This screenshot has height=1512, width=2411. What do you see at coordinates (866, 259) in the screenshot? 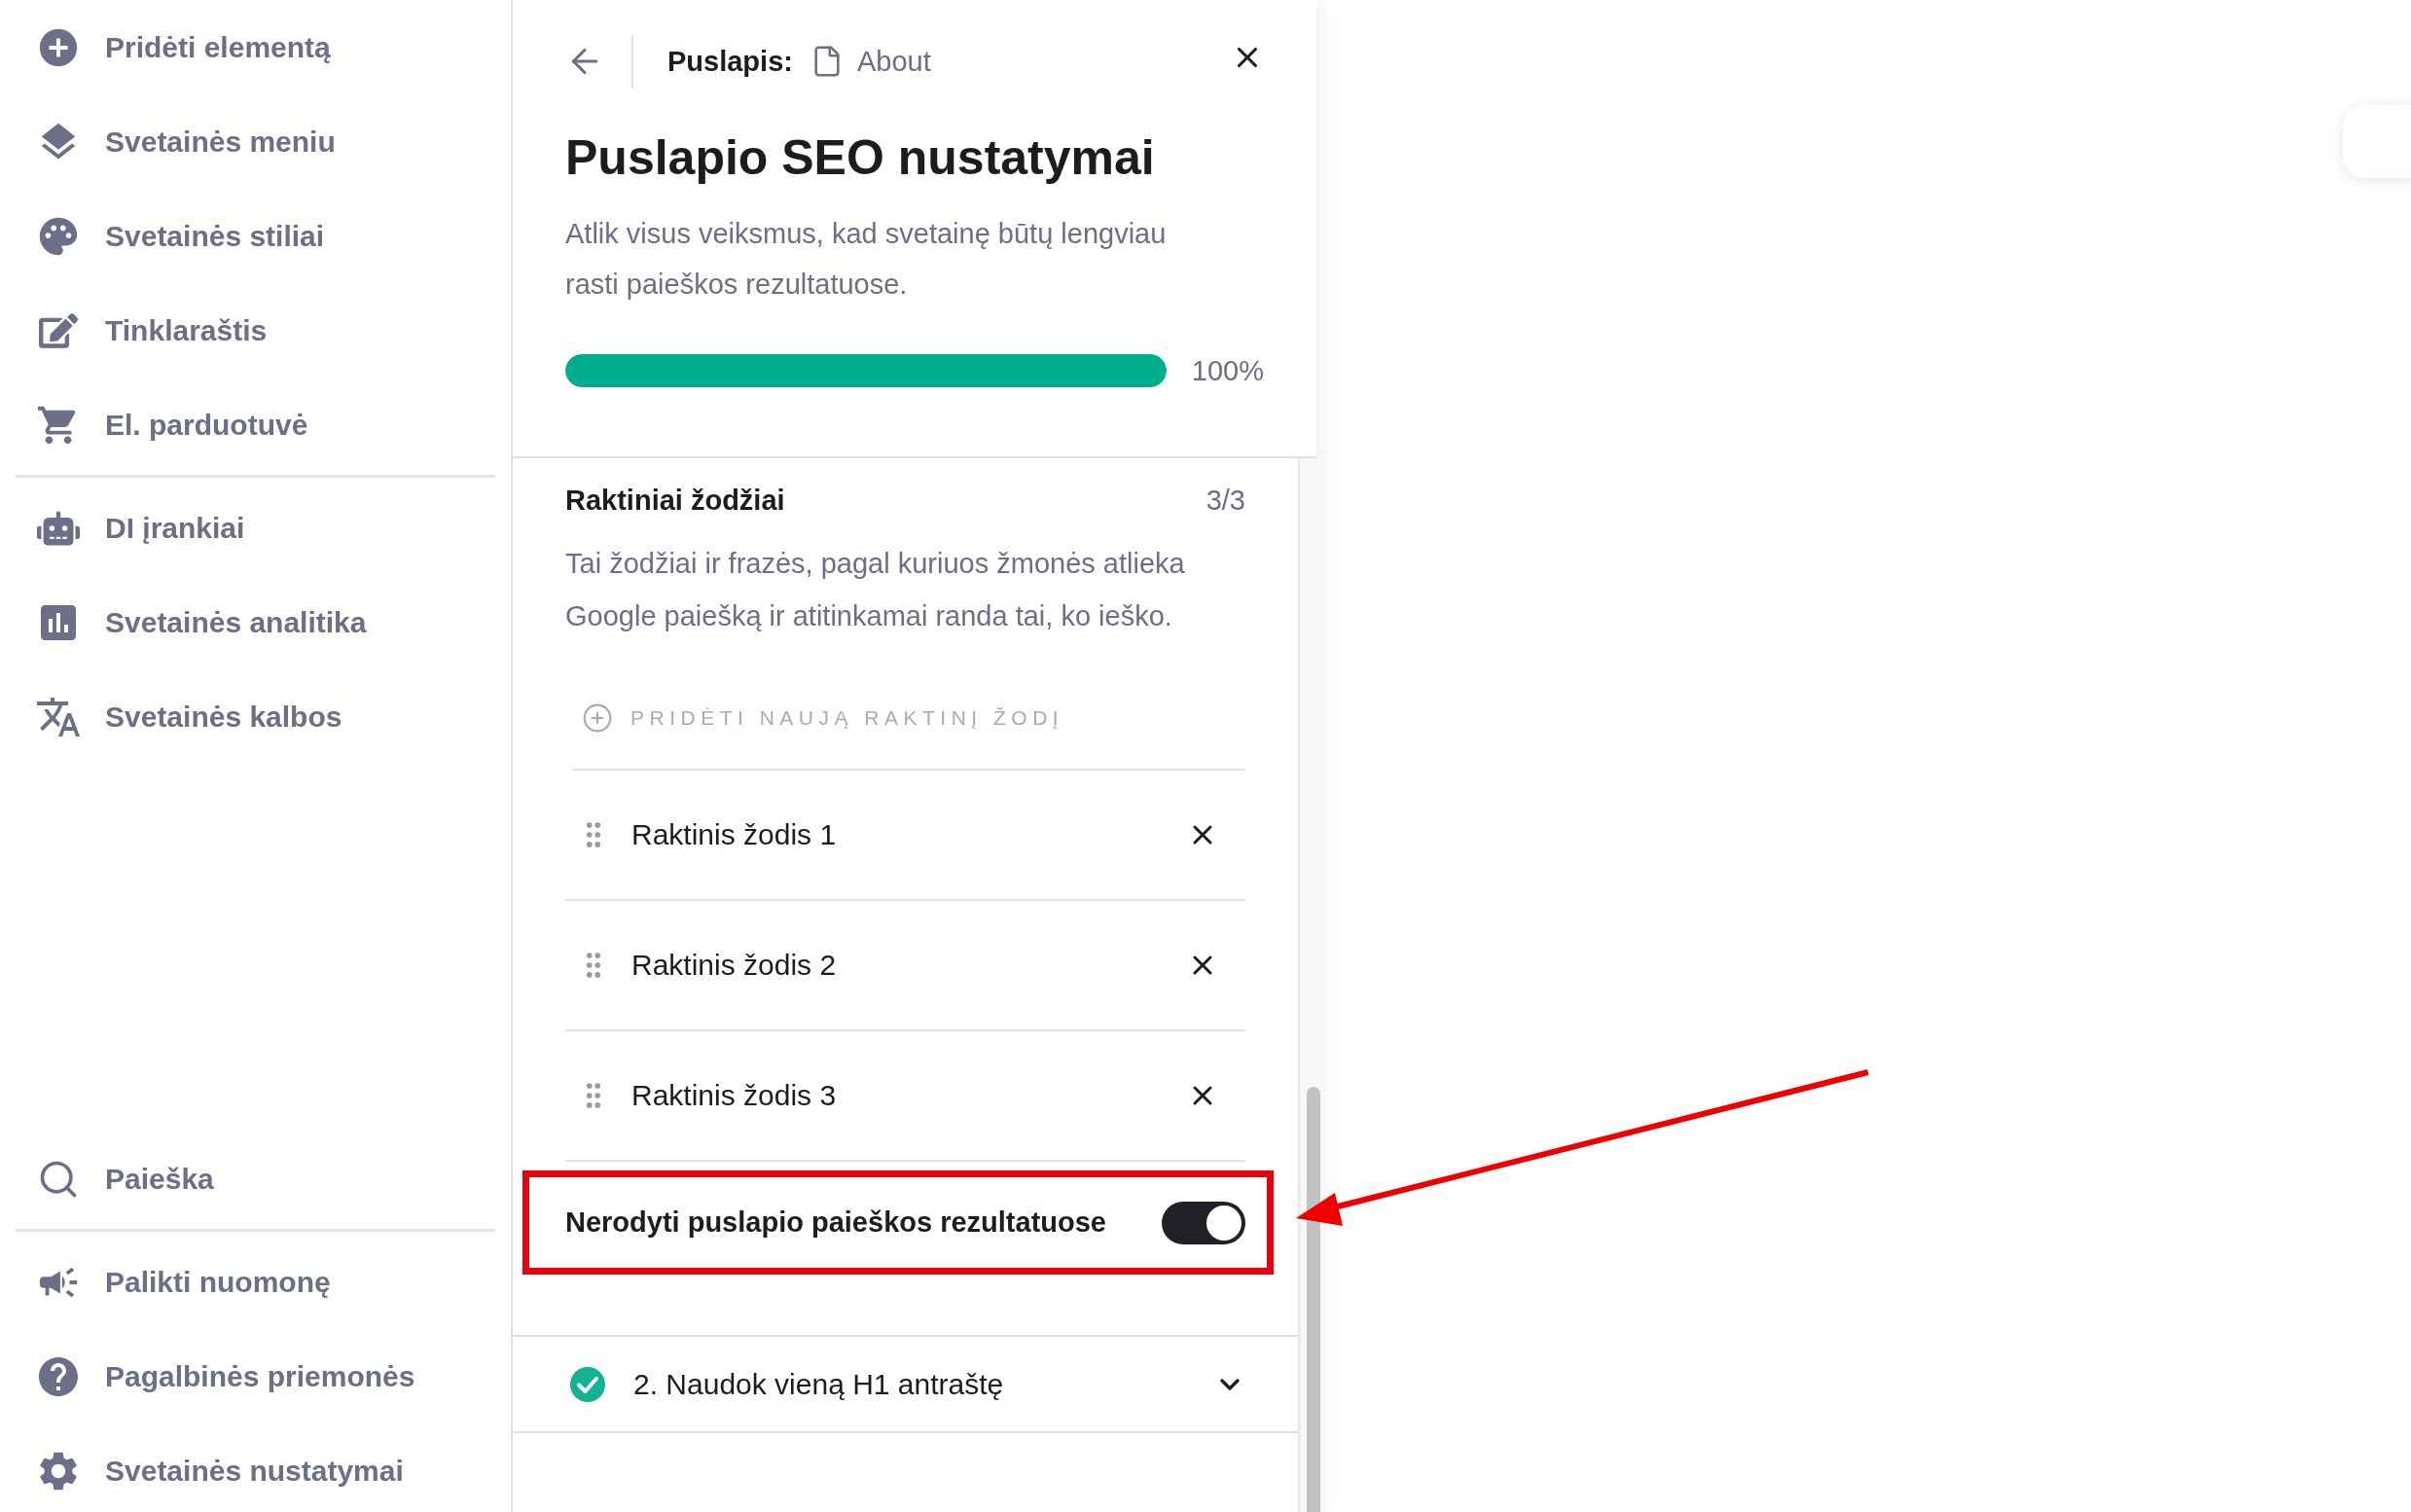
I see `panel-description: Atlik visus veiksmus, kad svetainę būtų lengviau rasti paieškos rezultatuose.` at bounding box center [866, 259].